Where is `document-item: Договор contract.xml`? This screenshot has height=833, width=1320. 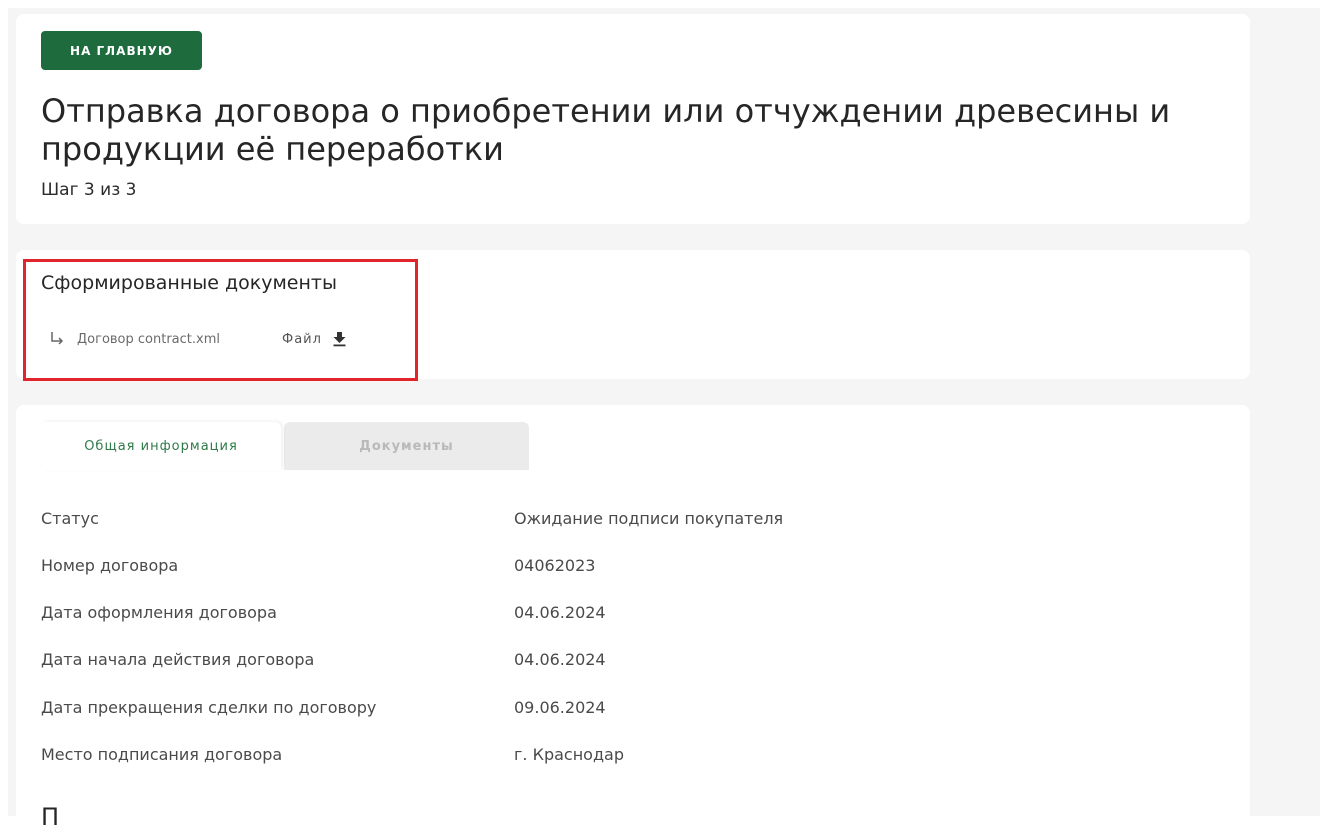 document-item: Договор contract.xml is located at coordinates (134, 339).